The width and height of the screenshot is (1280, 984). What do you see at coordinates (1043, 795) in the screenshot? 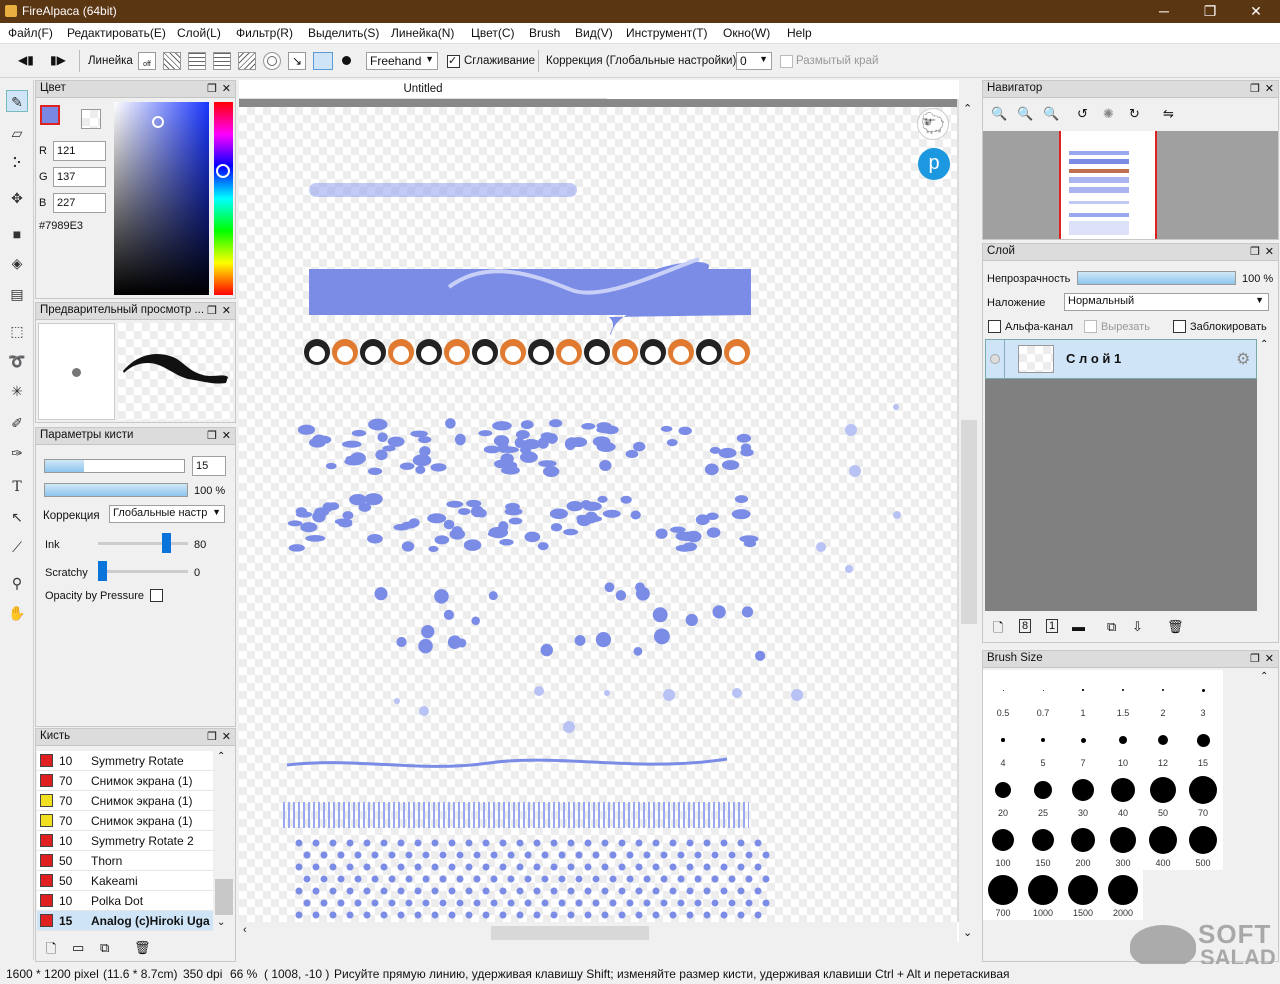
I see `brush-size-cell: 25` at bounding box center [1043, 795].